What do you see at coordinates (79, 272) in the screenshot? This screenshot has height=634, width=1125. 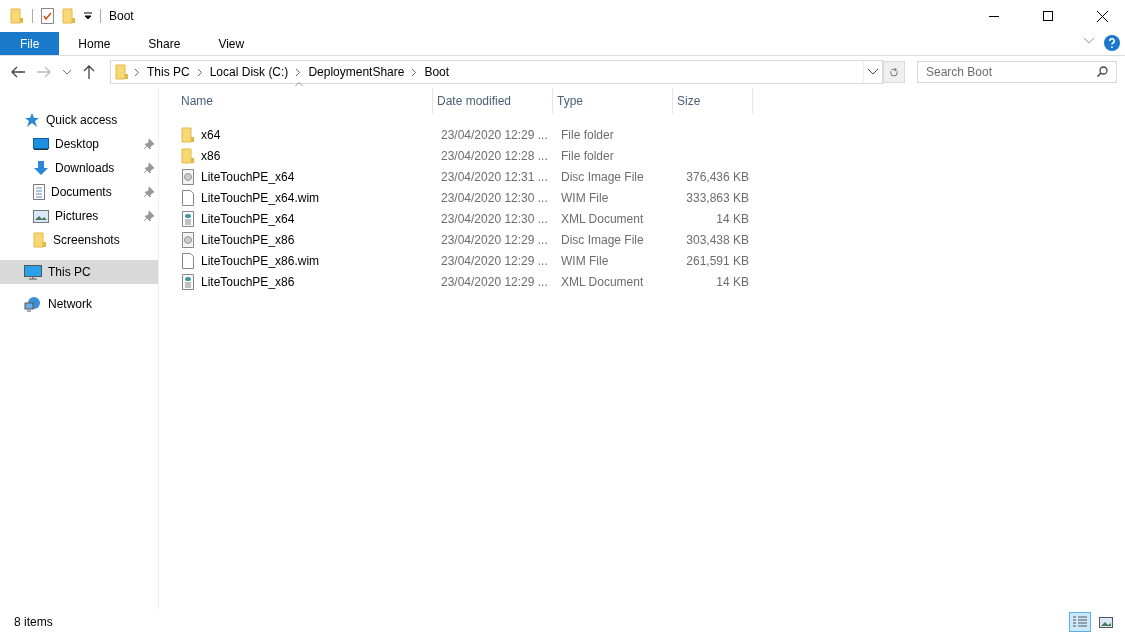 I see `nav-item: This PC` at bounding box center [79, 272].